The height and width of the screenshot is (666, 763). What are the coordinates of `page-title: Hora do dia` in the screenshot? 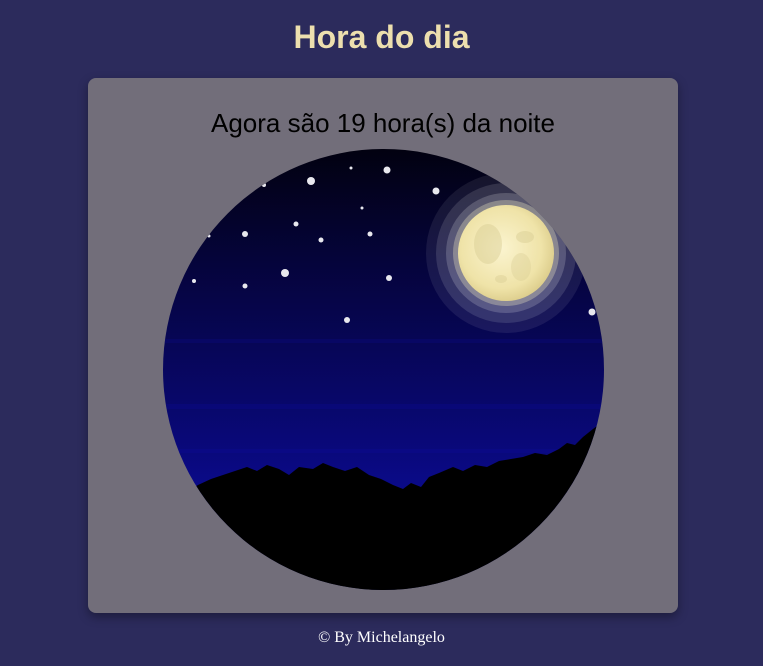 It's located at (381, 37).